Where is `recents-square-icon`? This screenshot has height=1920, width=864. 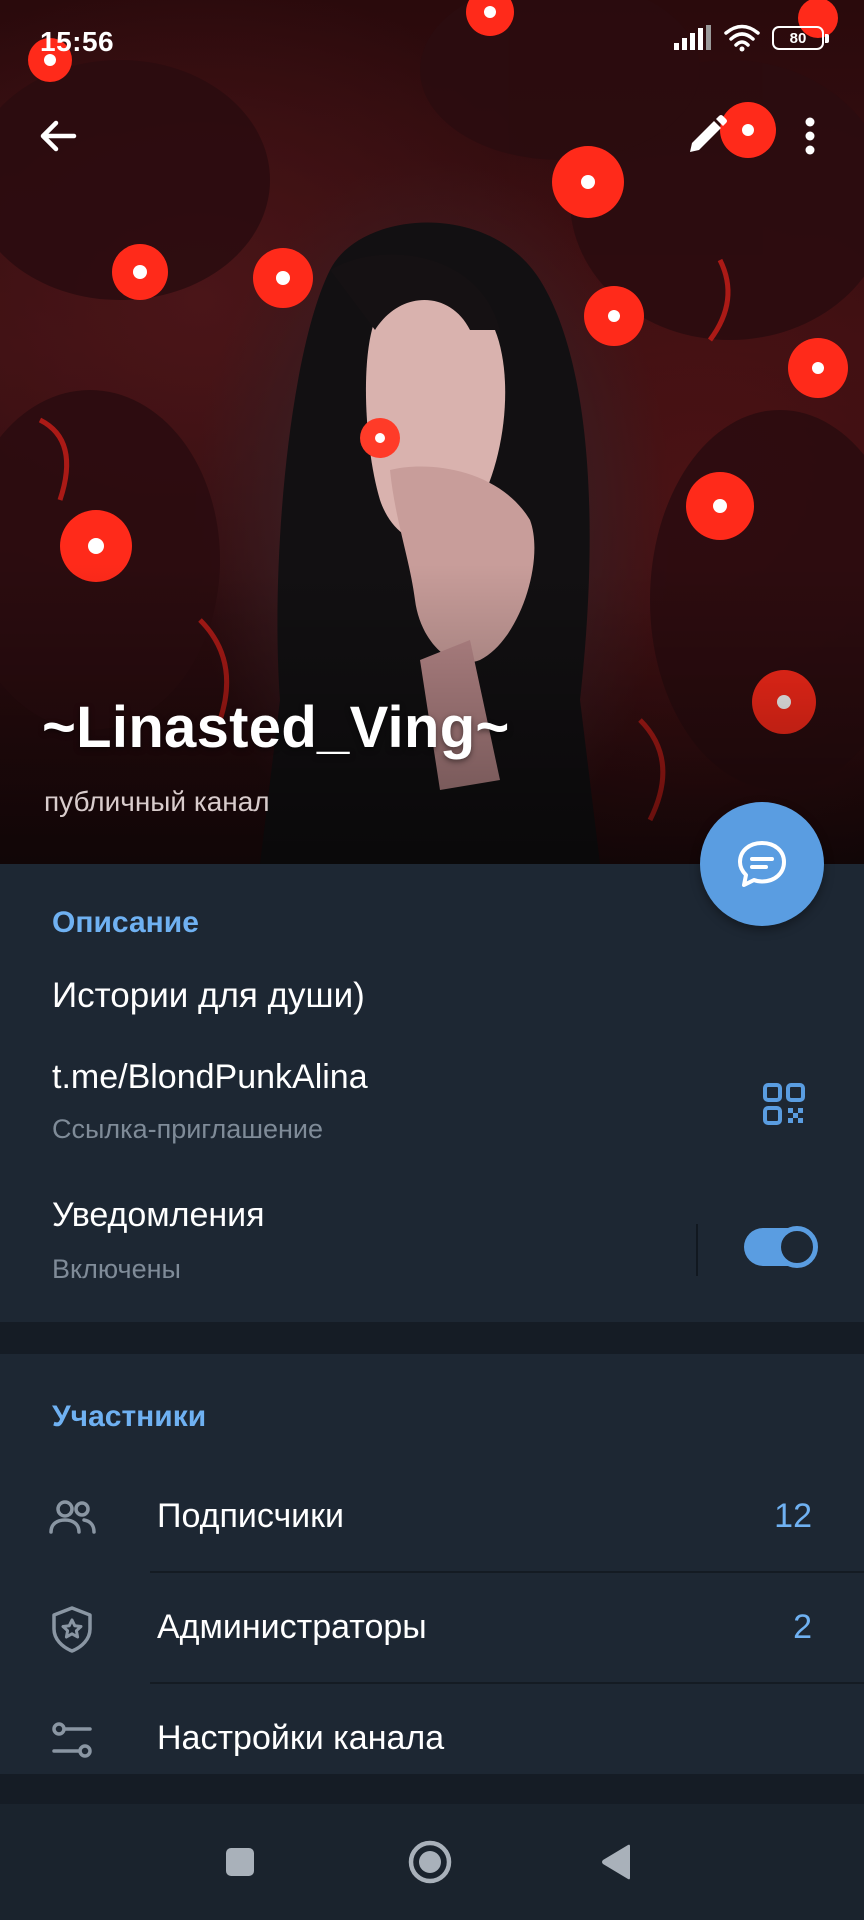 recents-square-icon is located at coordinates (240, 1862).